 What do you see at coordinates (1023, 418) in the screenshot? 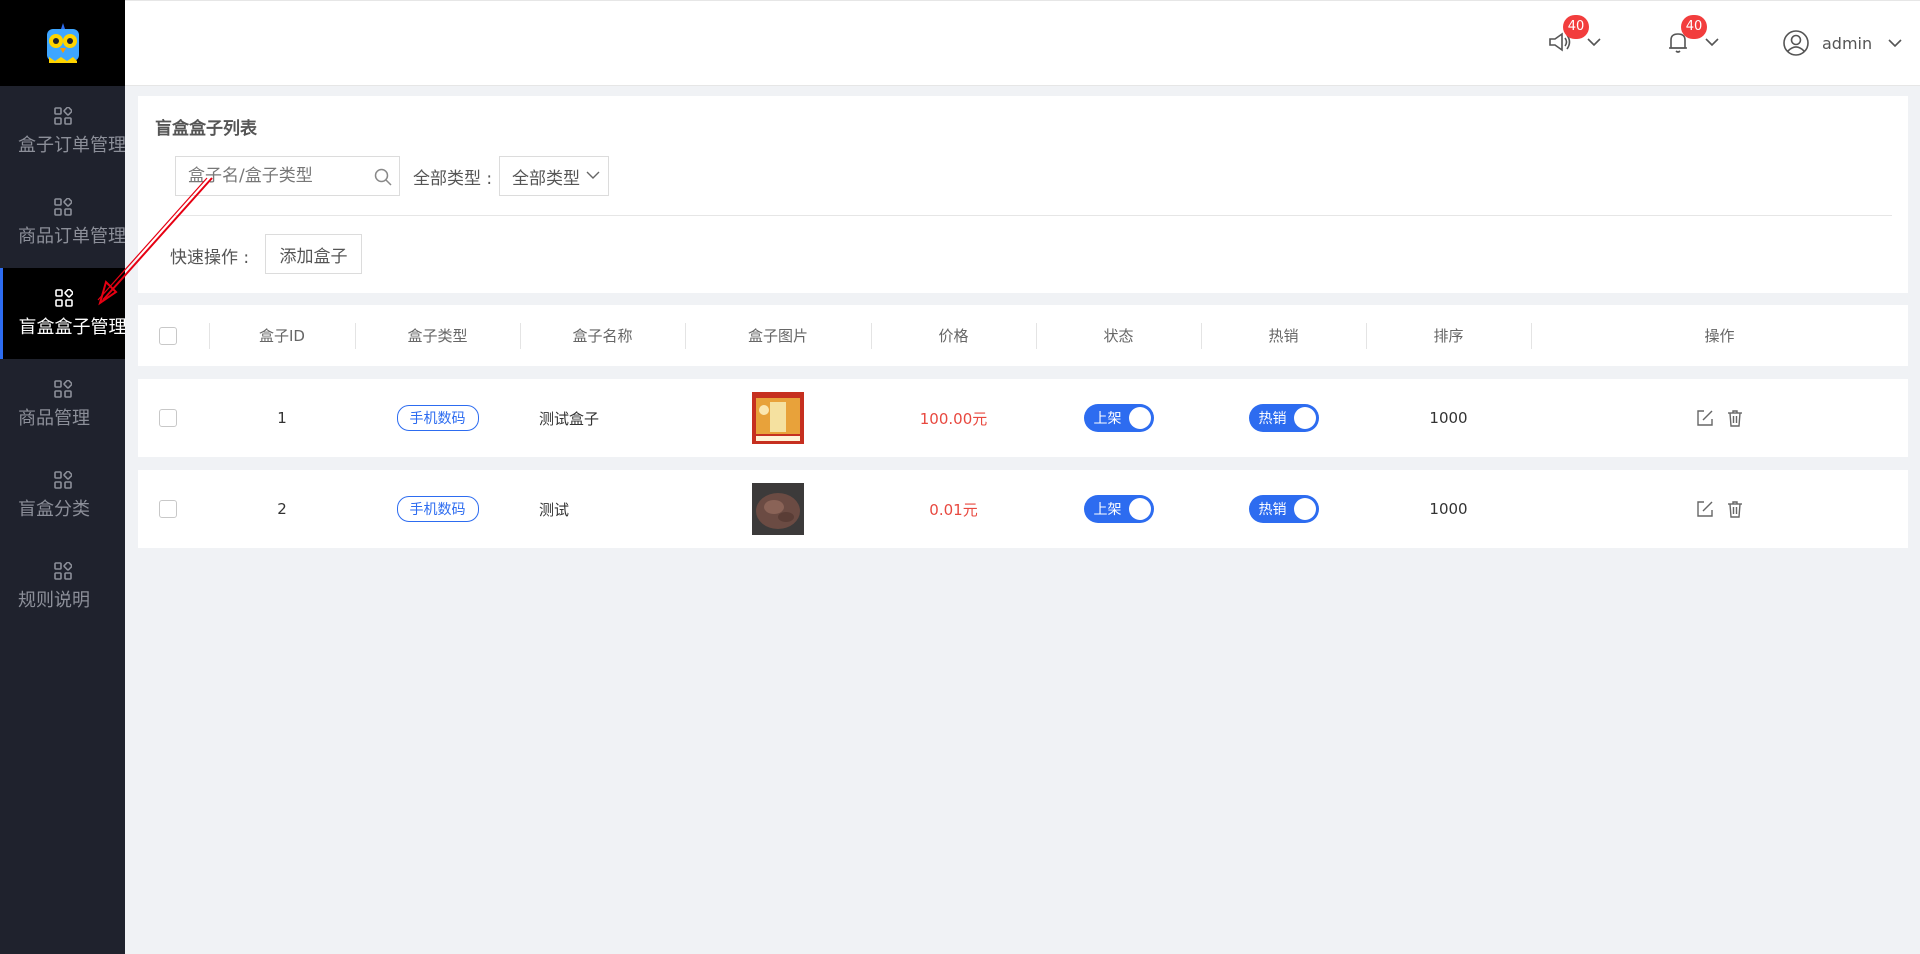
I see `table-row: 1 手机数码 测试盒子 100.00元 上架 热销 1000` at bounding box center [1023, 418].